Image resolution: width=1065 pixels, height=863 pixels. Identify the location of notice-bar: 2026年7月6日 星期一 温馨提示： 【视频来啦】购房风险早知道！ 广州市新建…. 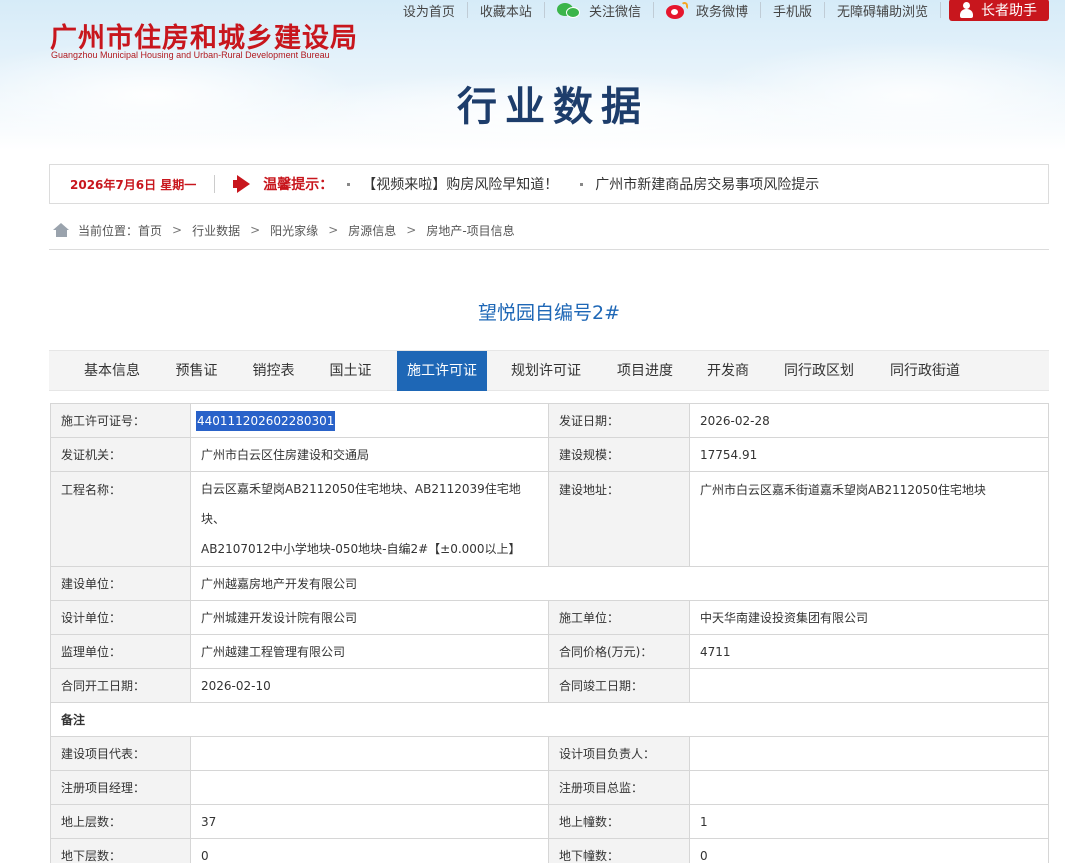
(549, 184).